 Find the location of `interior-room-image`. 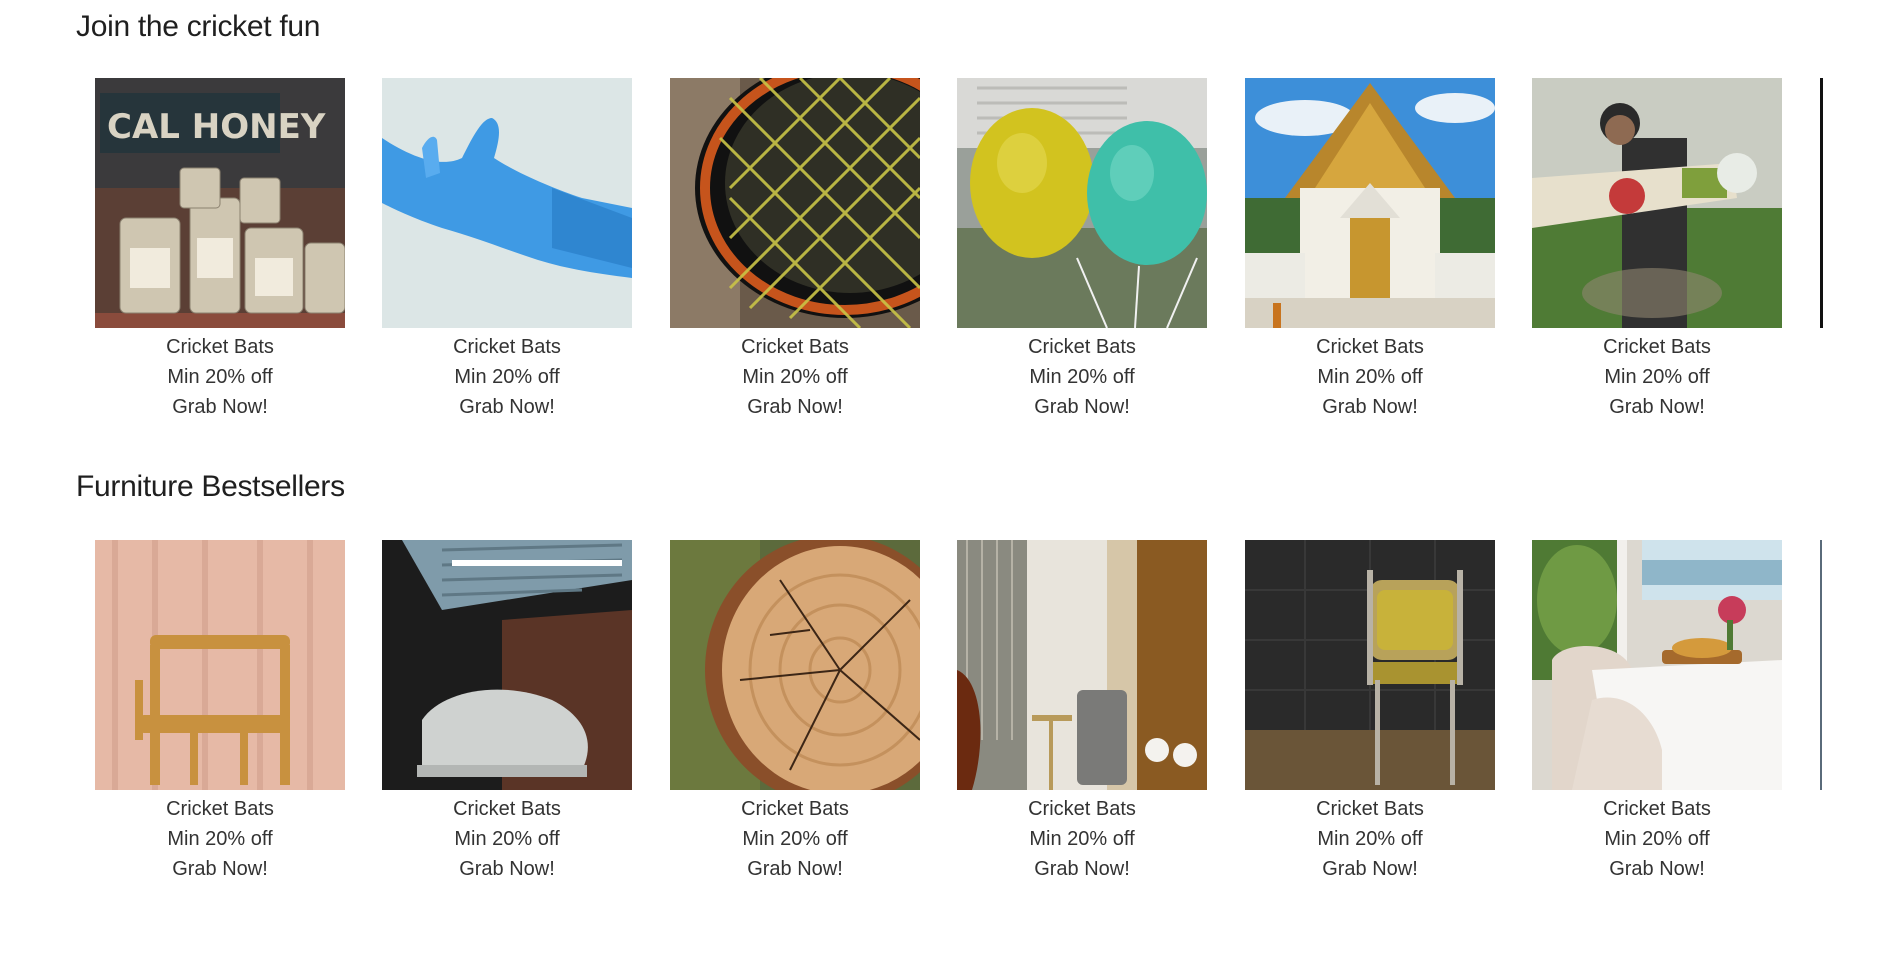

interior-room-image is located at coordinates (1082, 665).